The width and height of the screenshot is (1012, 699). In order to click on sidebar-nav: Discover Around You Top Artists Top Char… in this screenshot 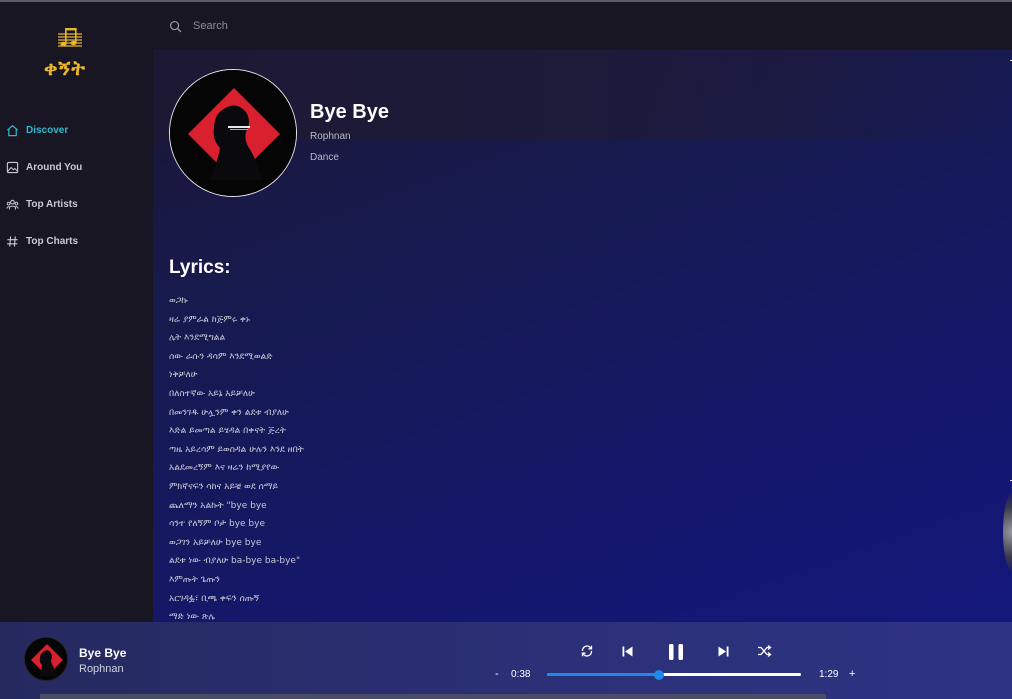, I will do `click(76, 186)`.